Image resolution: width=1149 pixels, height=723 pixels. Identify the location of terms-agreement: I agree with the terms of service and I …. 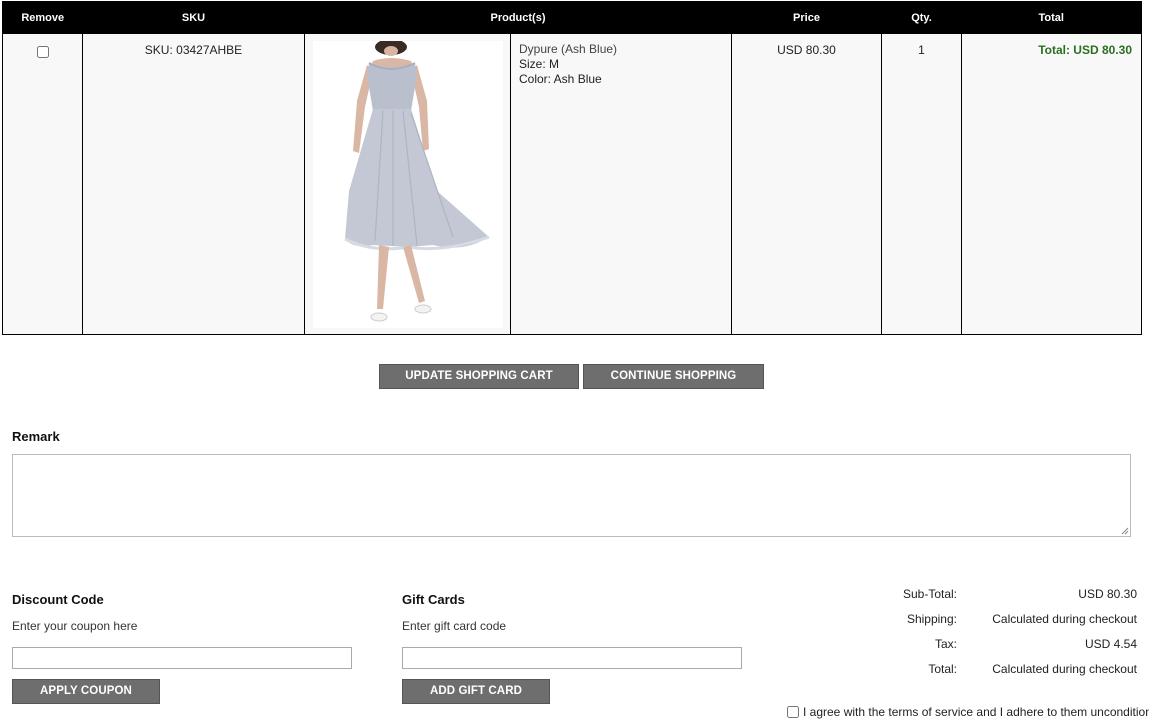
(968, 712).